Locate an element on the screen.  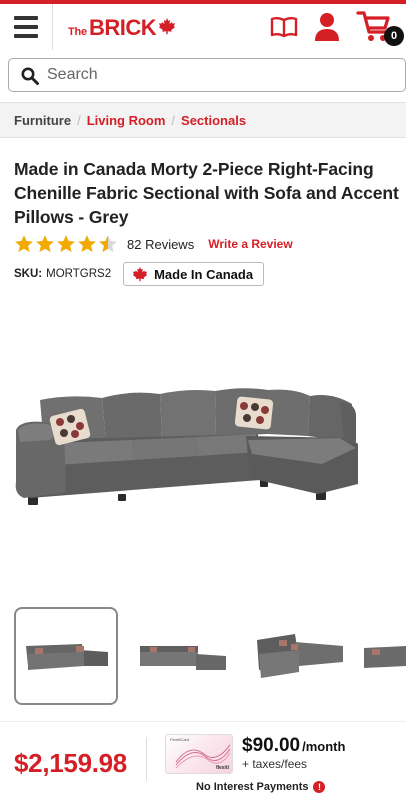
image-thumbnails is located at coordinates (210, 656).